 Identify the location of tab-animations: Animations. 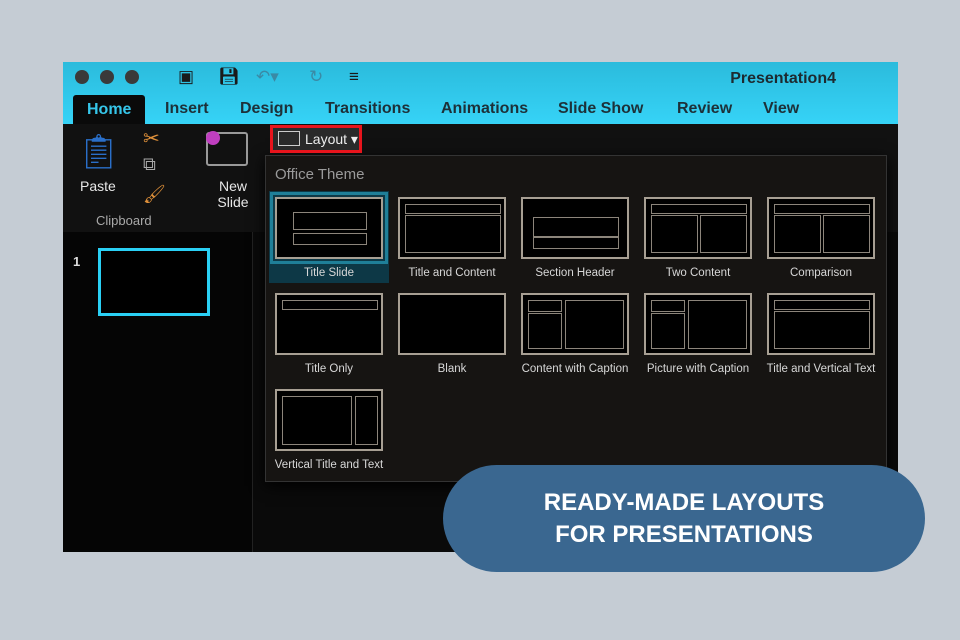
(484, 109).